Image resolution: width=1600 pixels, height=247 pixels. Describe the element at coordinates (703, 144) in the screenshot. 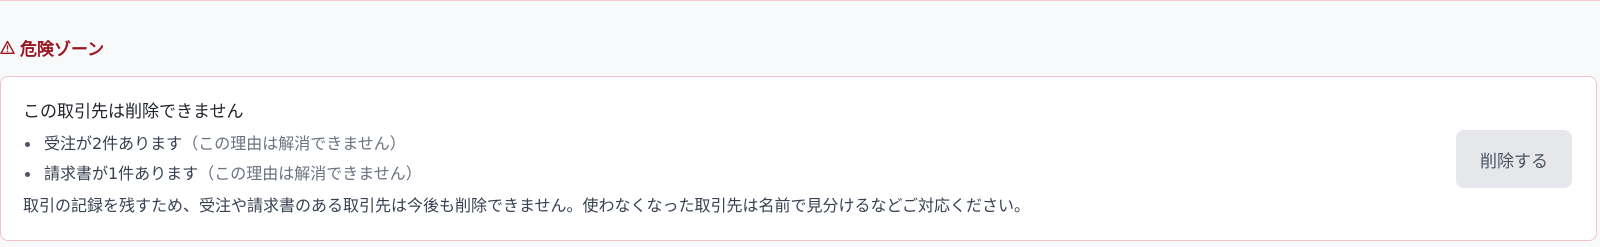

I see `reason-item: 受注が2件あります （この理由は解消できません）` at that location.